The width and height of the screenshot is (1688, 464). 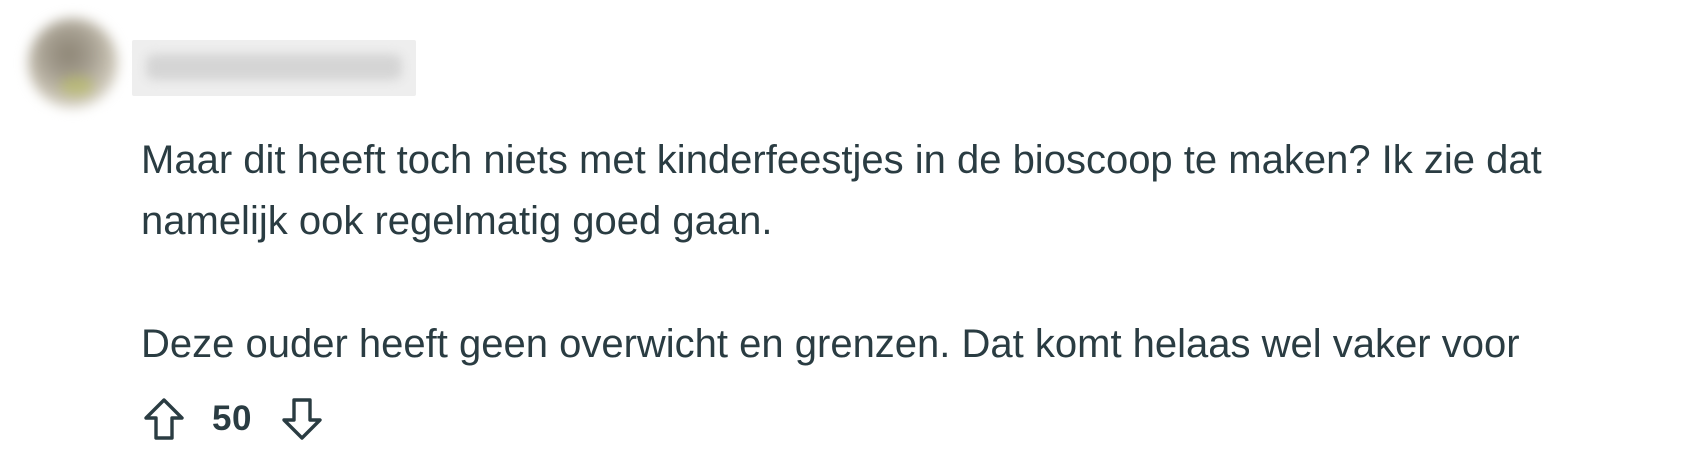 What do you see at coordinates (215, 62) in the screenshot?
I see `username: redacted-username` at bounding box center [215, 62].